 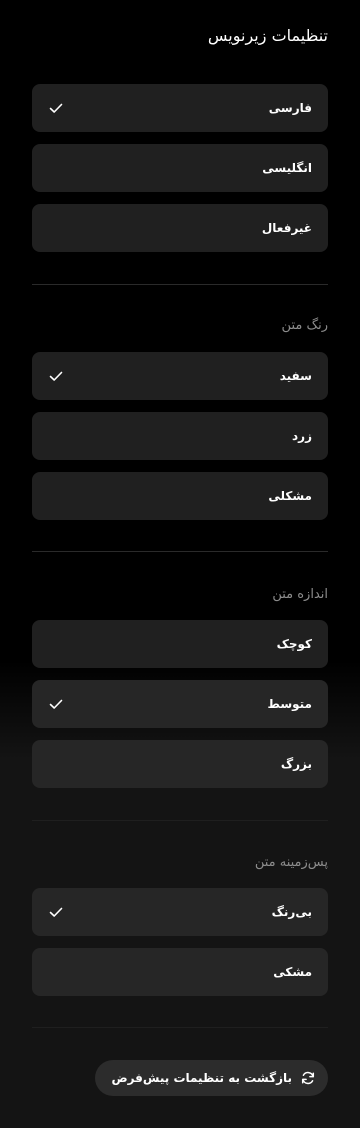 What do you see at coordinates (300, 594) in the screenshot?
I see `section-label-text-size: اندازه متن` at bounding box center [300, 594].